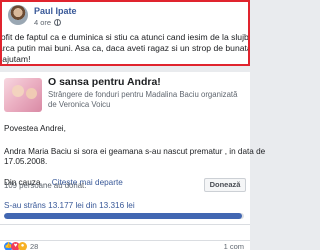  What do you see at coordinates (42, 22) in the screenshot?
I see `post-time: 4 ore` at bounding box center [42, 22].